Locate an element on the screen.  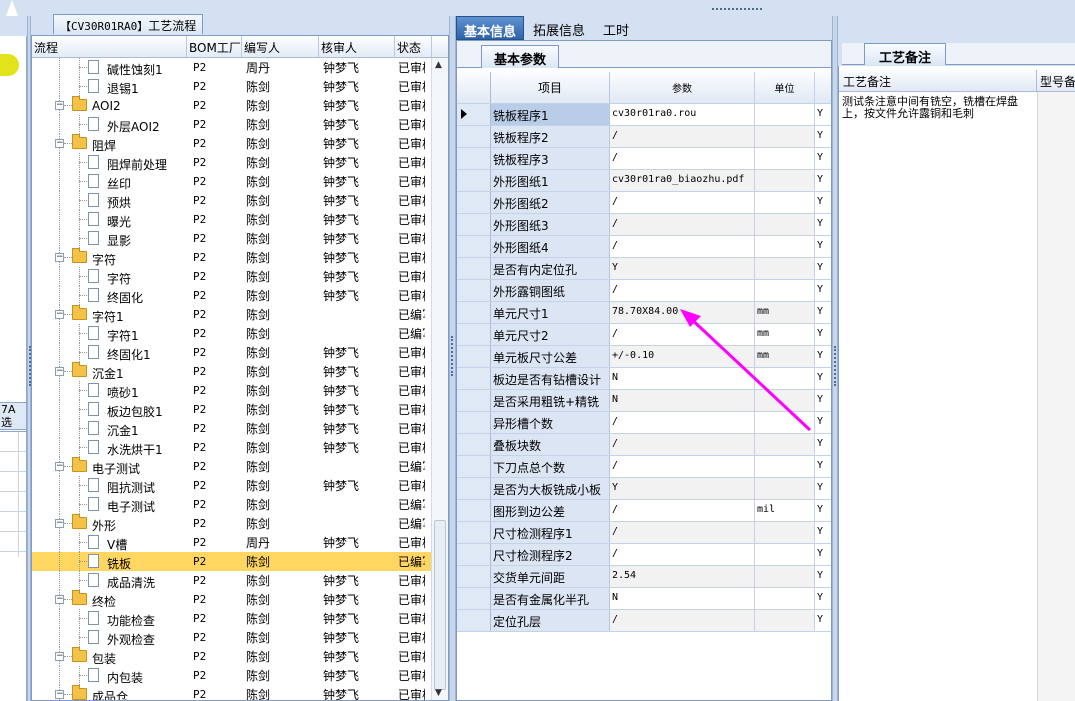
param-row: 是否有内定位孔 Y Y is located at coordinates (644, 269).